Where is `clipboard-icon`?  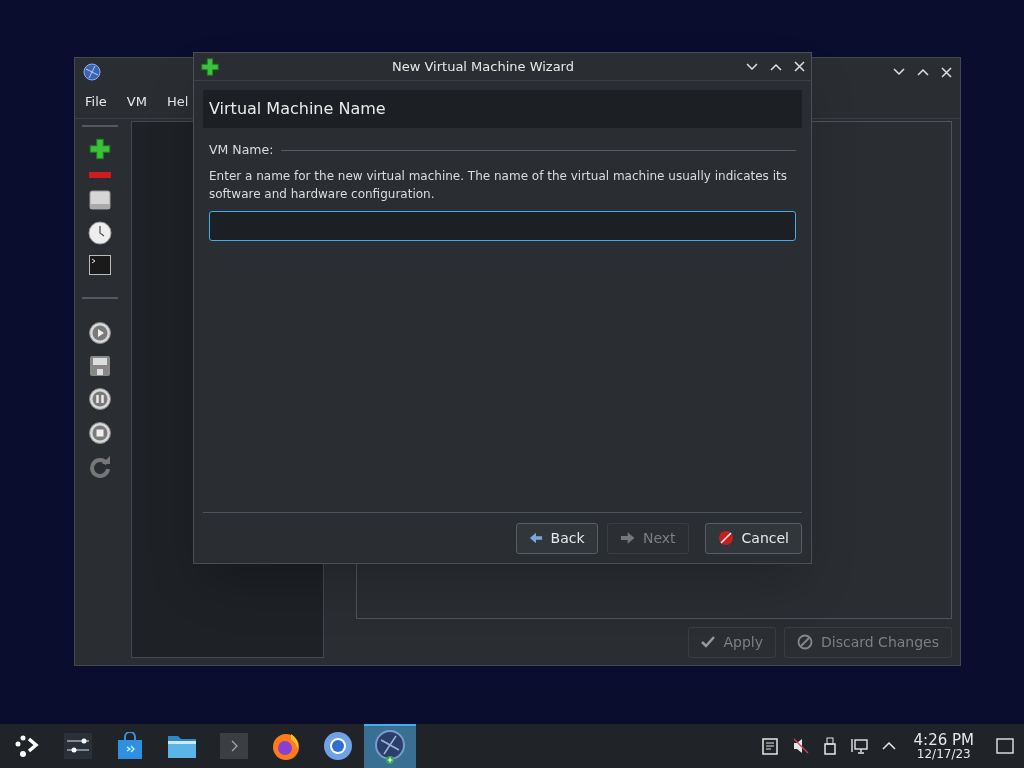
clipboard-icon is located at coordinates (769, 746).